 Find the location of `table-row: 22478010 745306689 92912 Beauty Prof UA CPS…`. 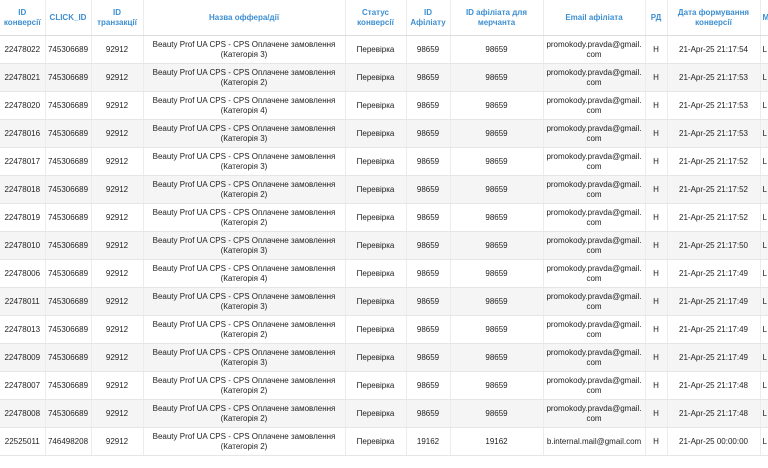

table-row: 22478010 745306689 92912 Beauty Prof UA CPS… is located at coordinates (384, 245).